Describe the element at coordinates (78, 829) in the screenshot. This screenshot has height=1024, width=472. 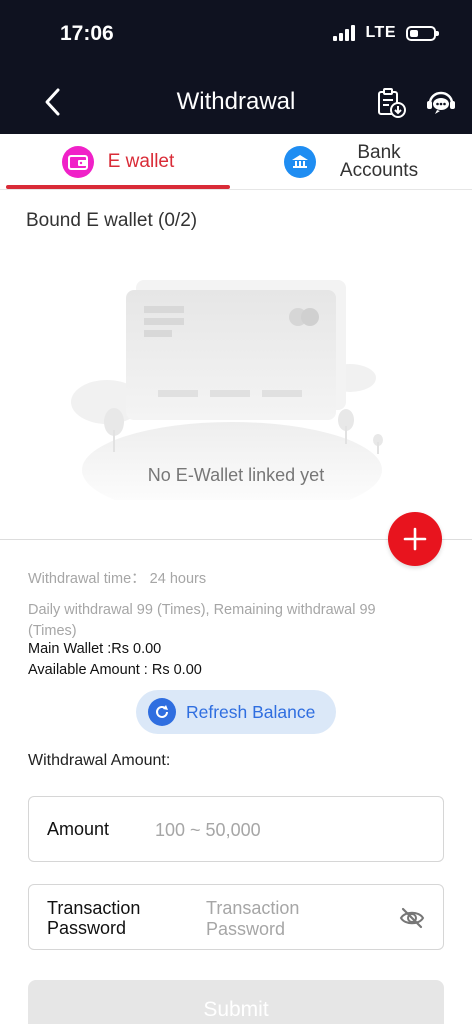
I see `amount-label: Amount` at that location.